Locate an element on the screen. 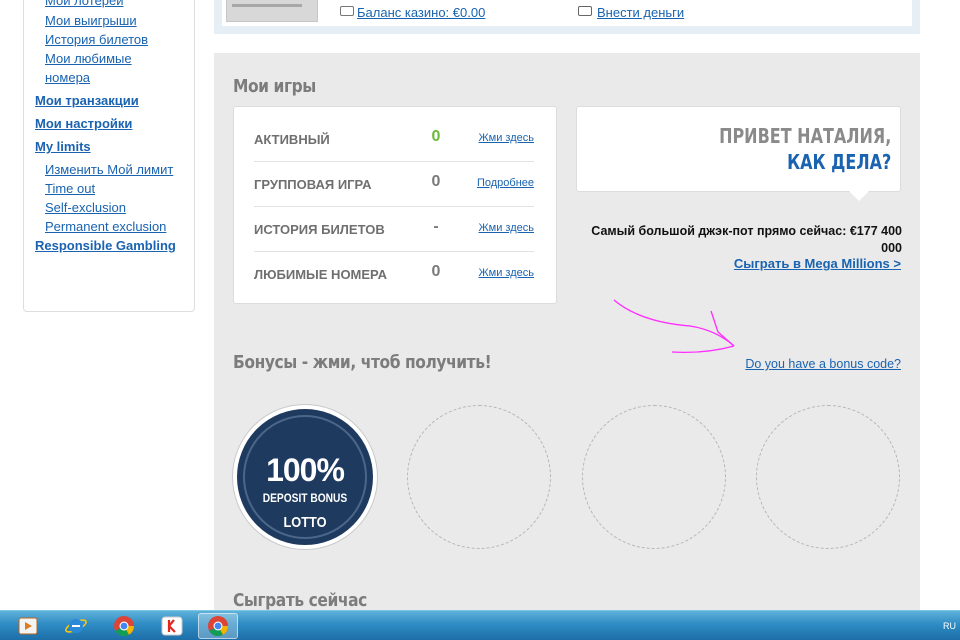 This screenshot has width=960, height=640. greeting-line-2: КАК ДЕЛА? is located at coordinates (838, 162).